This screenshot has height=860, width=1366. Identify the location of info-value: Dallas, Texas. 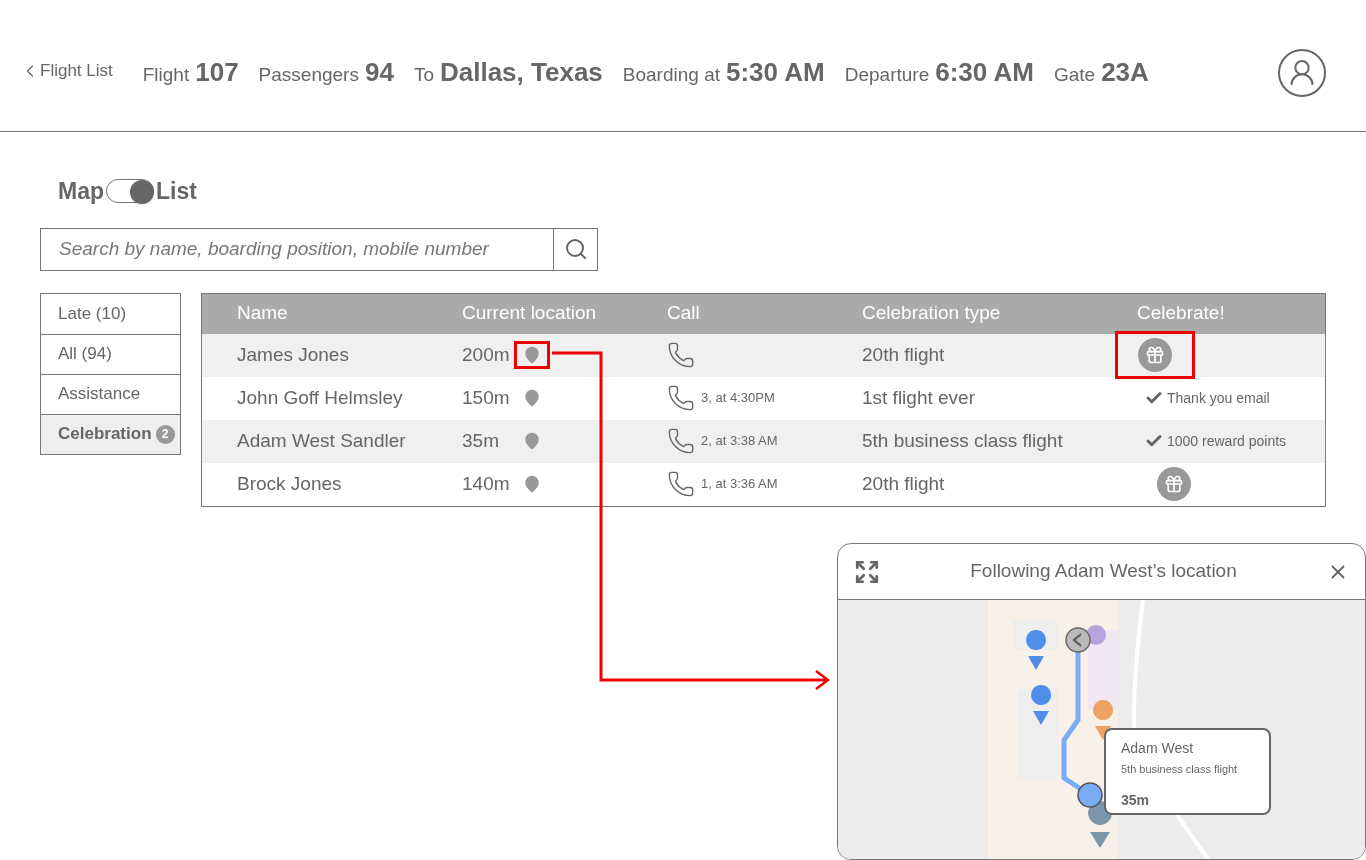
(521, 72).